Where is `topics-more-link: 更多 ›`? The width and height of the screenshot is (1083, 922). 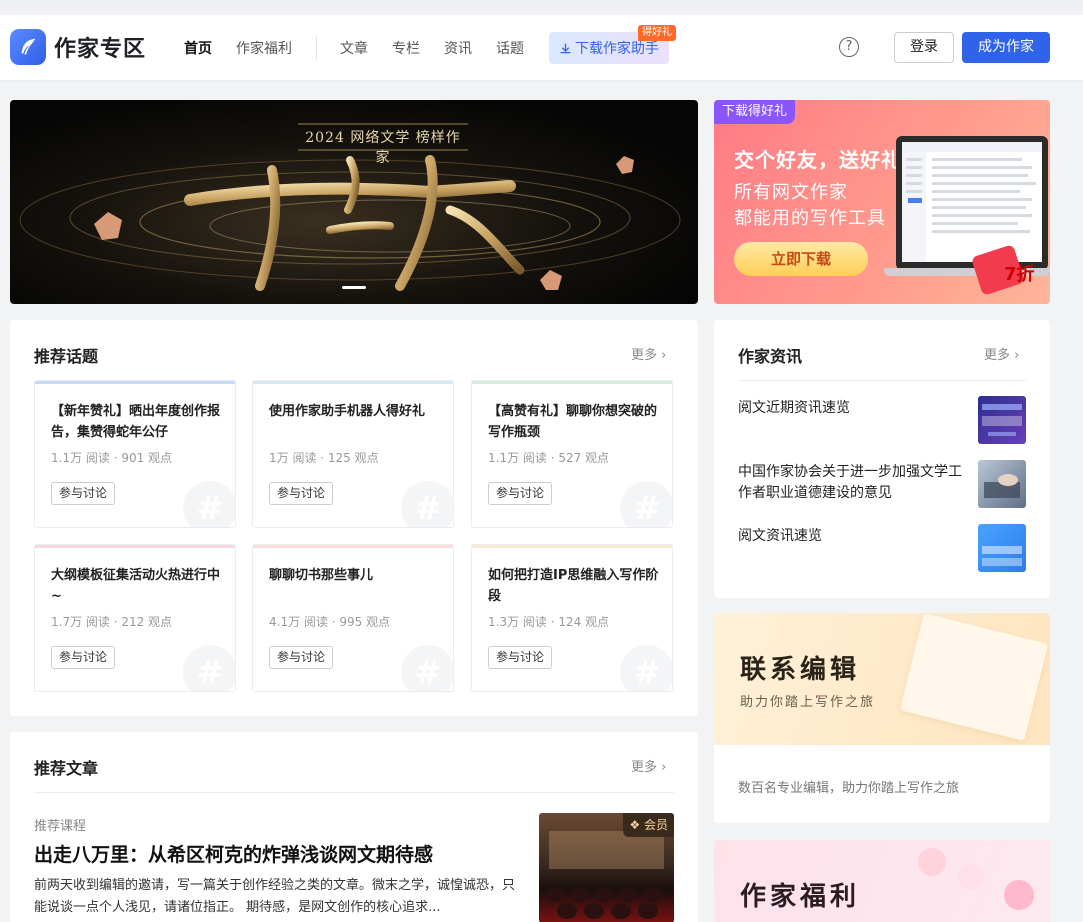 topics-more-link: 更多 › is located at coordinates (648, 353).